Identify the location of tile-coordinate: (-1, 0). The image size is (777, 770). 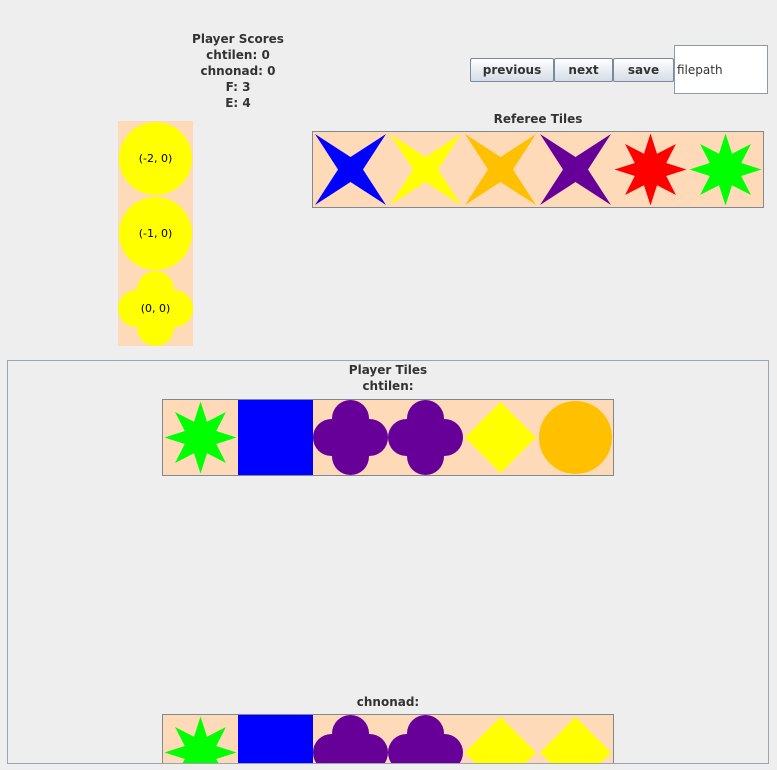
(155, 233).